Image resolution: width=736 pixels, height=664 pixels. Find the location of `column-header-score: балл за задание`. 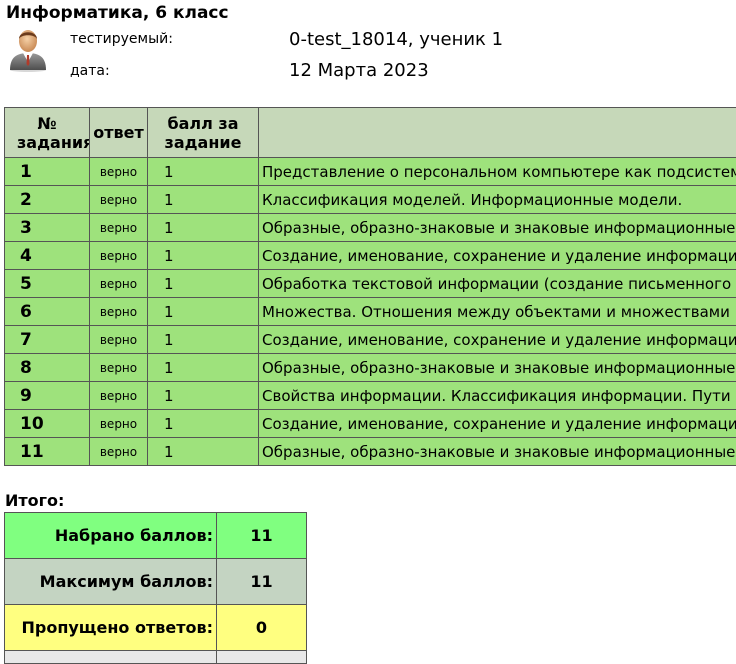

column-header-score: балл за задание is located at coordinates (203, 133).